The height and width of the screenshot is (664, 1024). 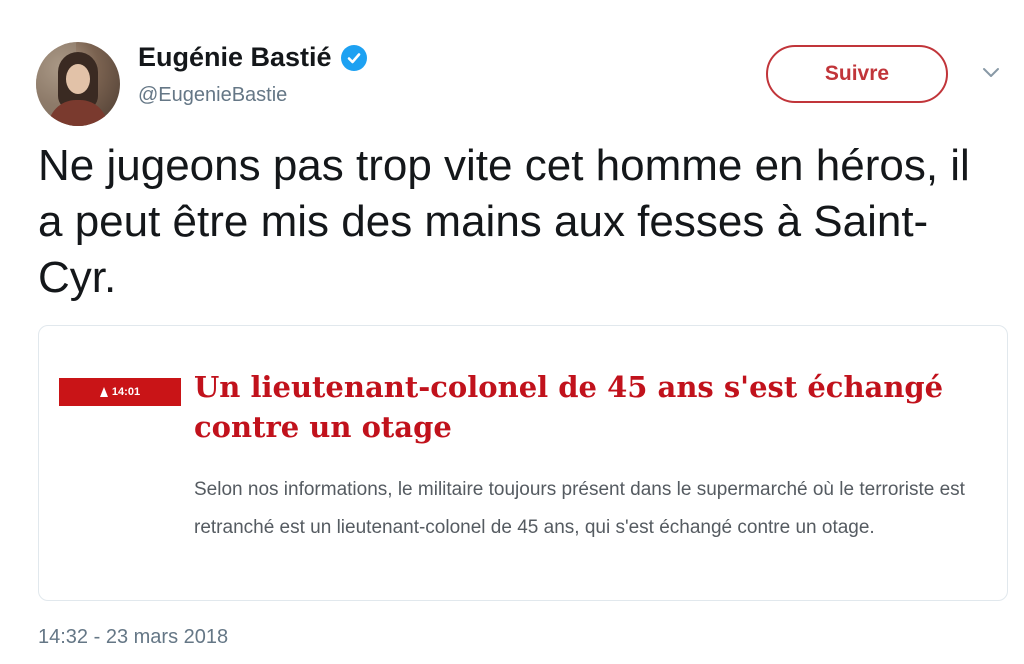 What do you see at coordinates (103, 392) in the screenshot?
I see `alert-icon` at bounding box center [103, 392].